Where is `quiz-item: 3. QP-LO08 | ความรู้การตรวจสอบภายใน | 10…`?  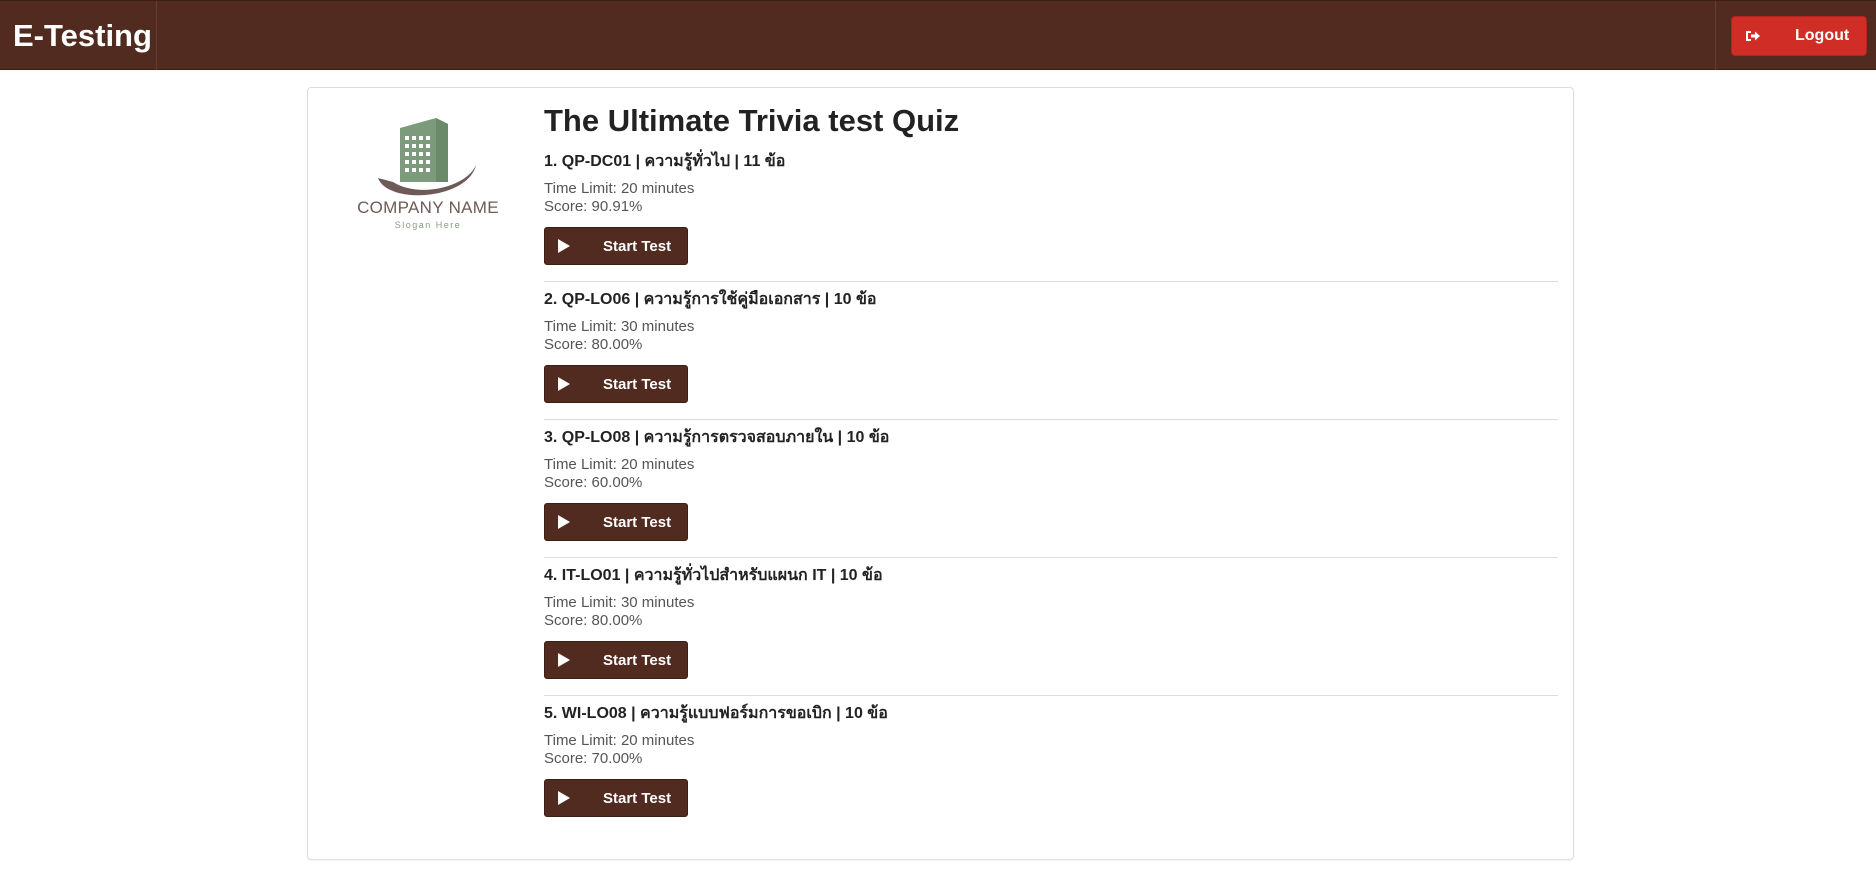
quiz-item: 3. QP-LO08 | ความรู้การตรวจสอบภายใน | 10… is located at coordinates (1051, 480).